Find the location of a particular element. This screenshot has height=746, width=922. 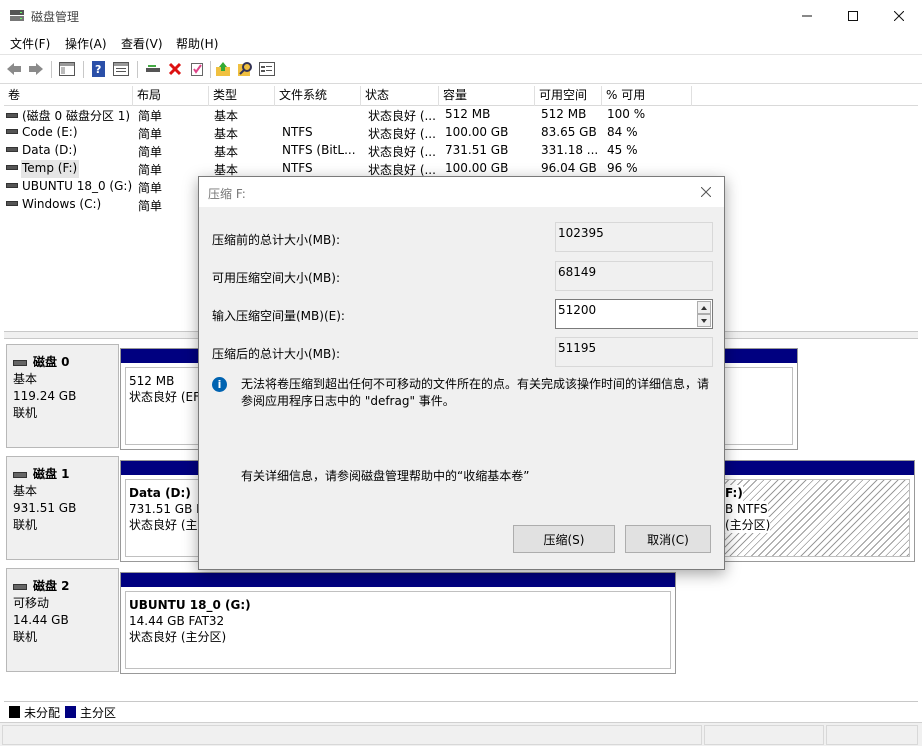

total-before-label: 压缩前的总计大小(MB): is located at coordinates (276, 240).